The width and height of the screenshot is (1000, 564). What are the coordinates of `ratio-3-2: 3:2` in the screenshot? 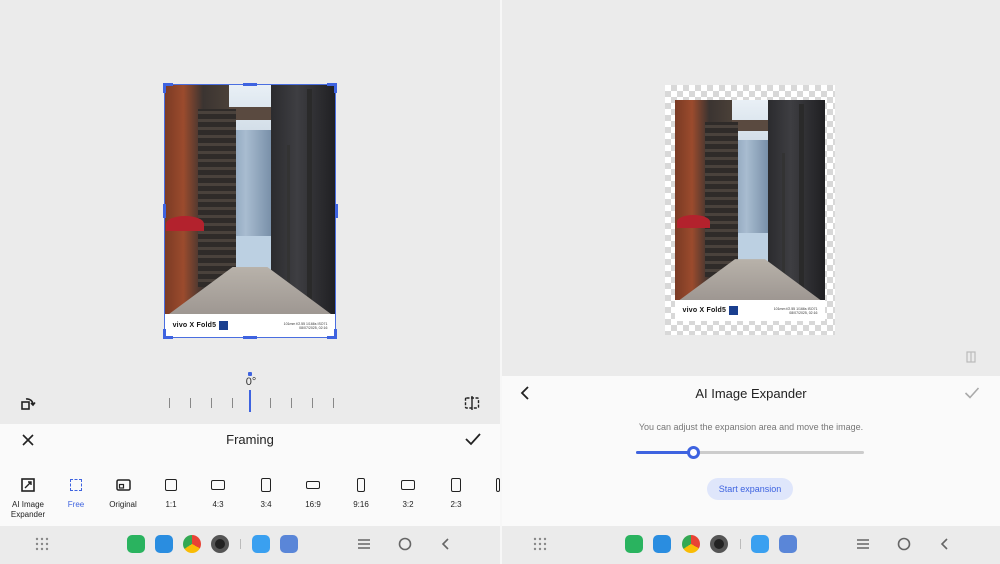 It's located at (408, 493).